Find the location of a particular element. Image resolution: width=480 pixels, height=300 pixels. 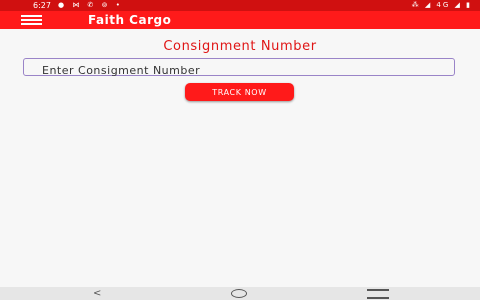

consignment-heading: Consignment Number is located at coordinates (240, 46).